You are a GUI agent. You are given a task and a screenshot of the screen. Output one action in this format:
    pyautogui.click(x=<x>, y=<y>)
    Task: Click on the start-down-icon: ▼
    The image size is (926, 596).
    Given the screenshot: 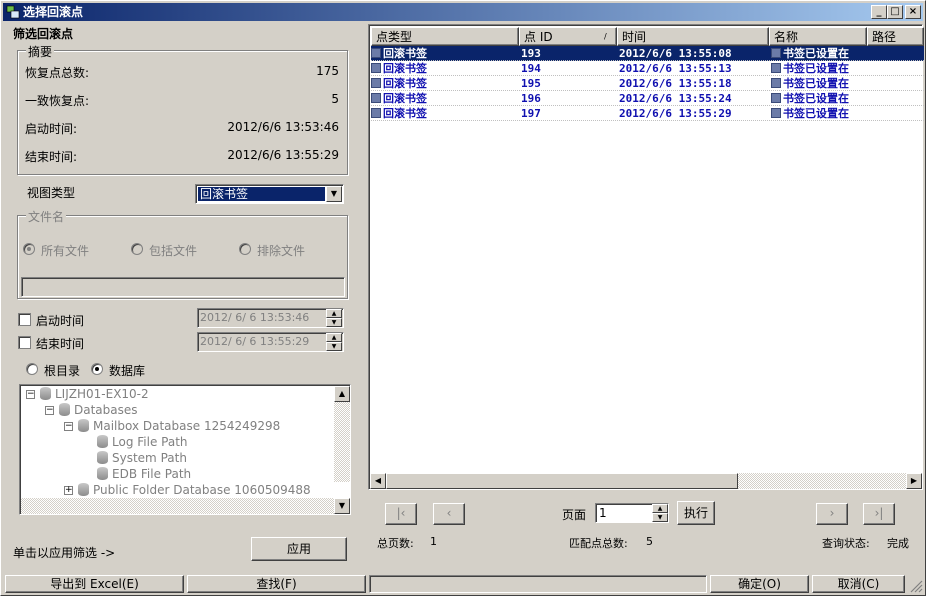 What is the action you would take?
    pyautogui.click(x=334, y=322)
    